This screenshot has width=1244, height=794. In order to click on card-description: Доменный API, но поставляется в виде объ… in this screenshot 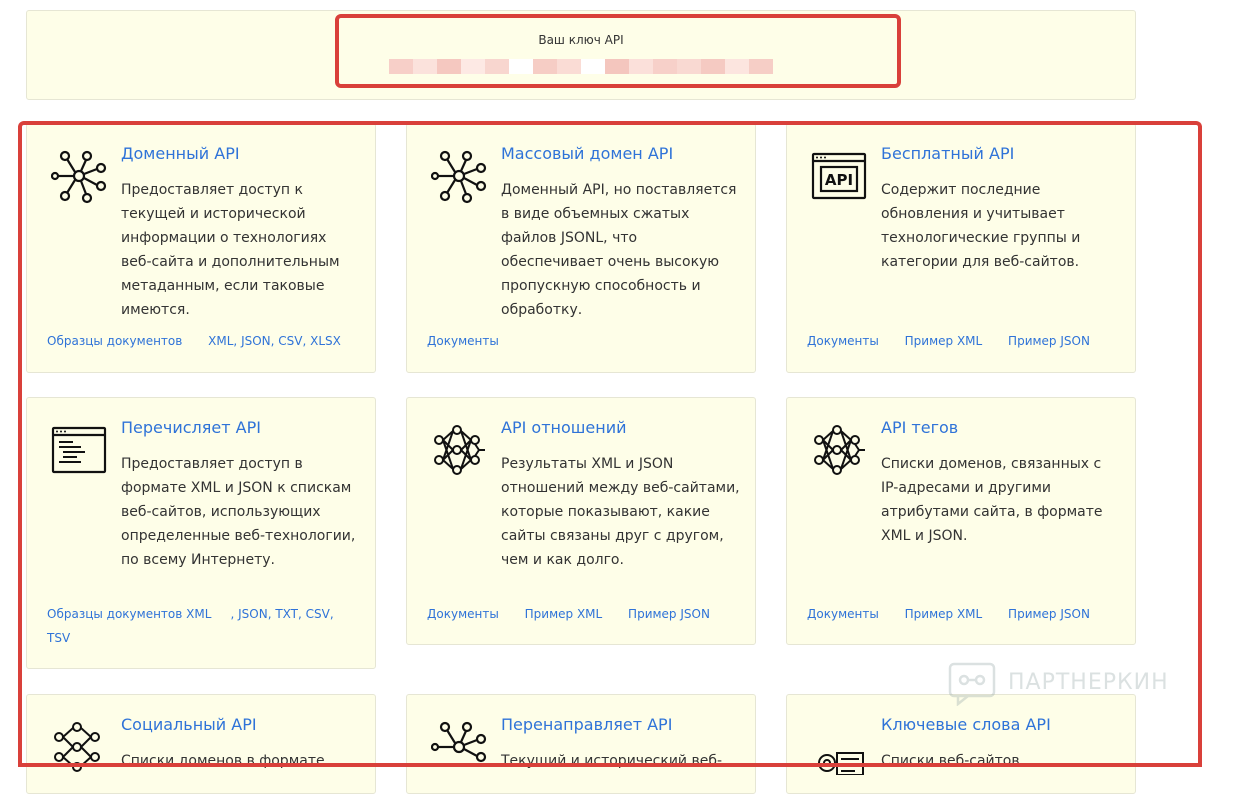, I will do `click(619, 250)`.